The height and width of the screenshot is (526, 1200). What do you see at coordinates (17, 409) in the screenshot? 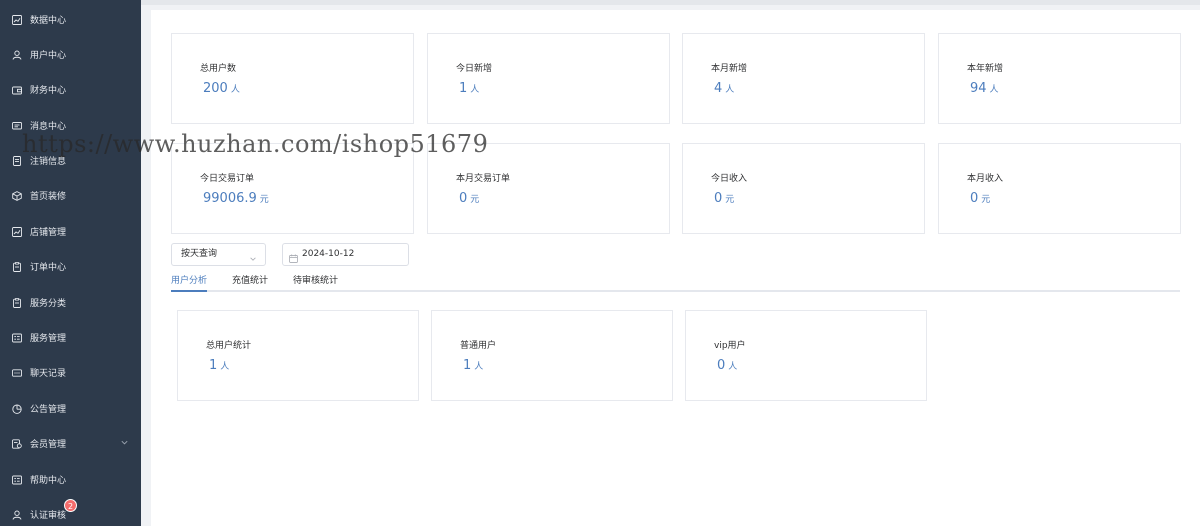
I see `pie-chart-icon` at bounding box center [17, 409].